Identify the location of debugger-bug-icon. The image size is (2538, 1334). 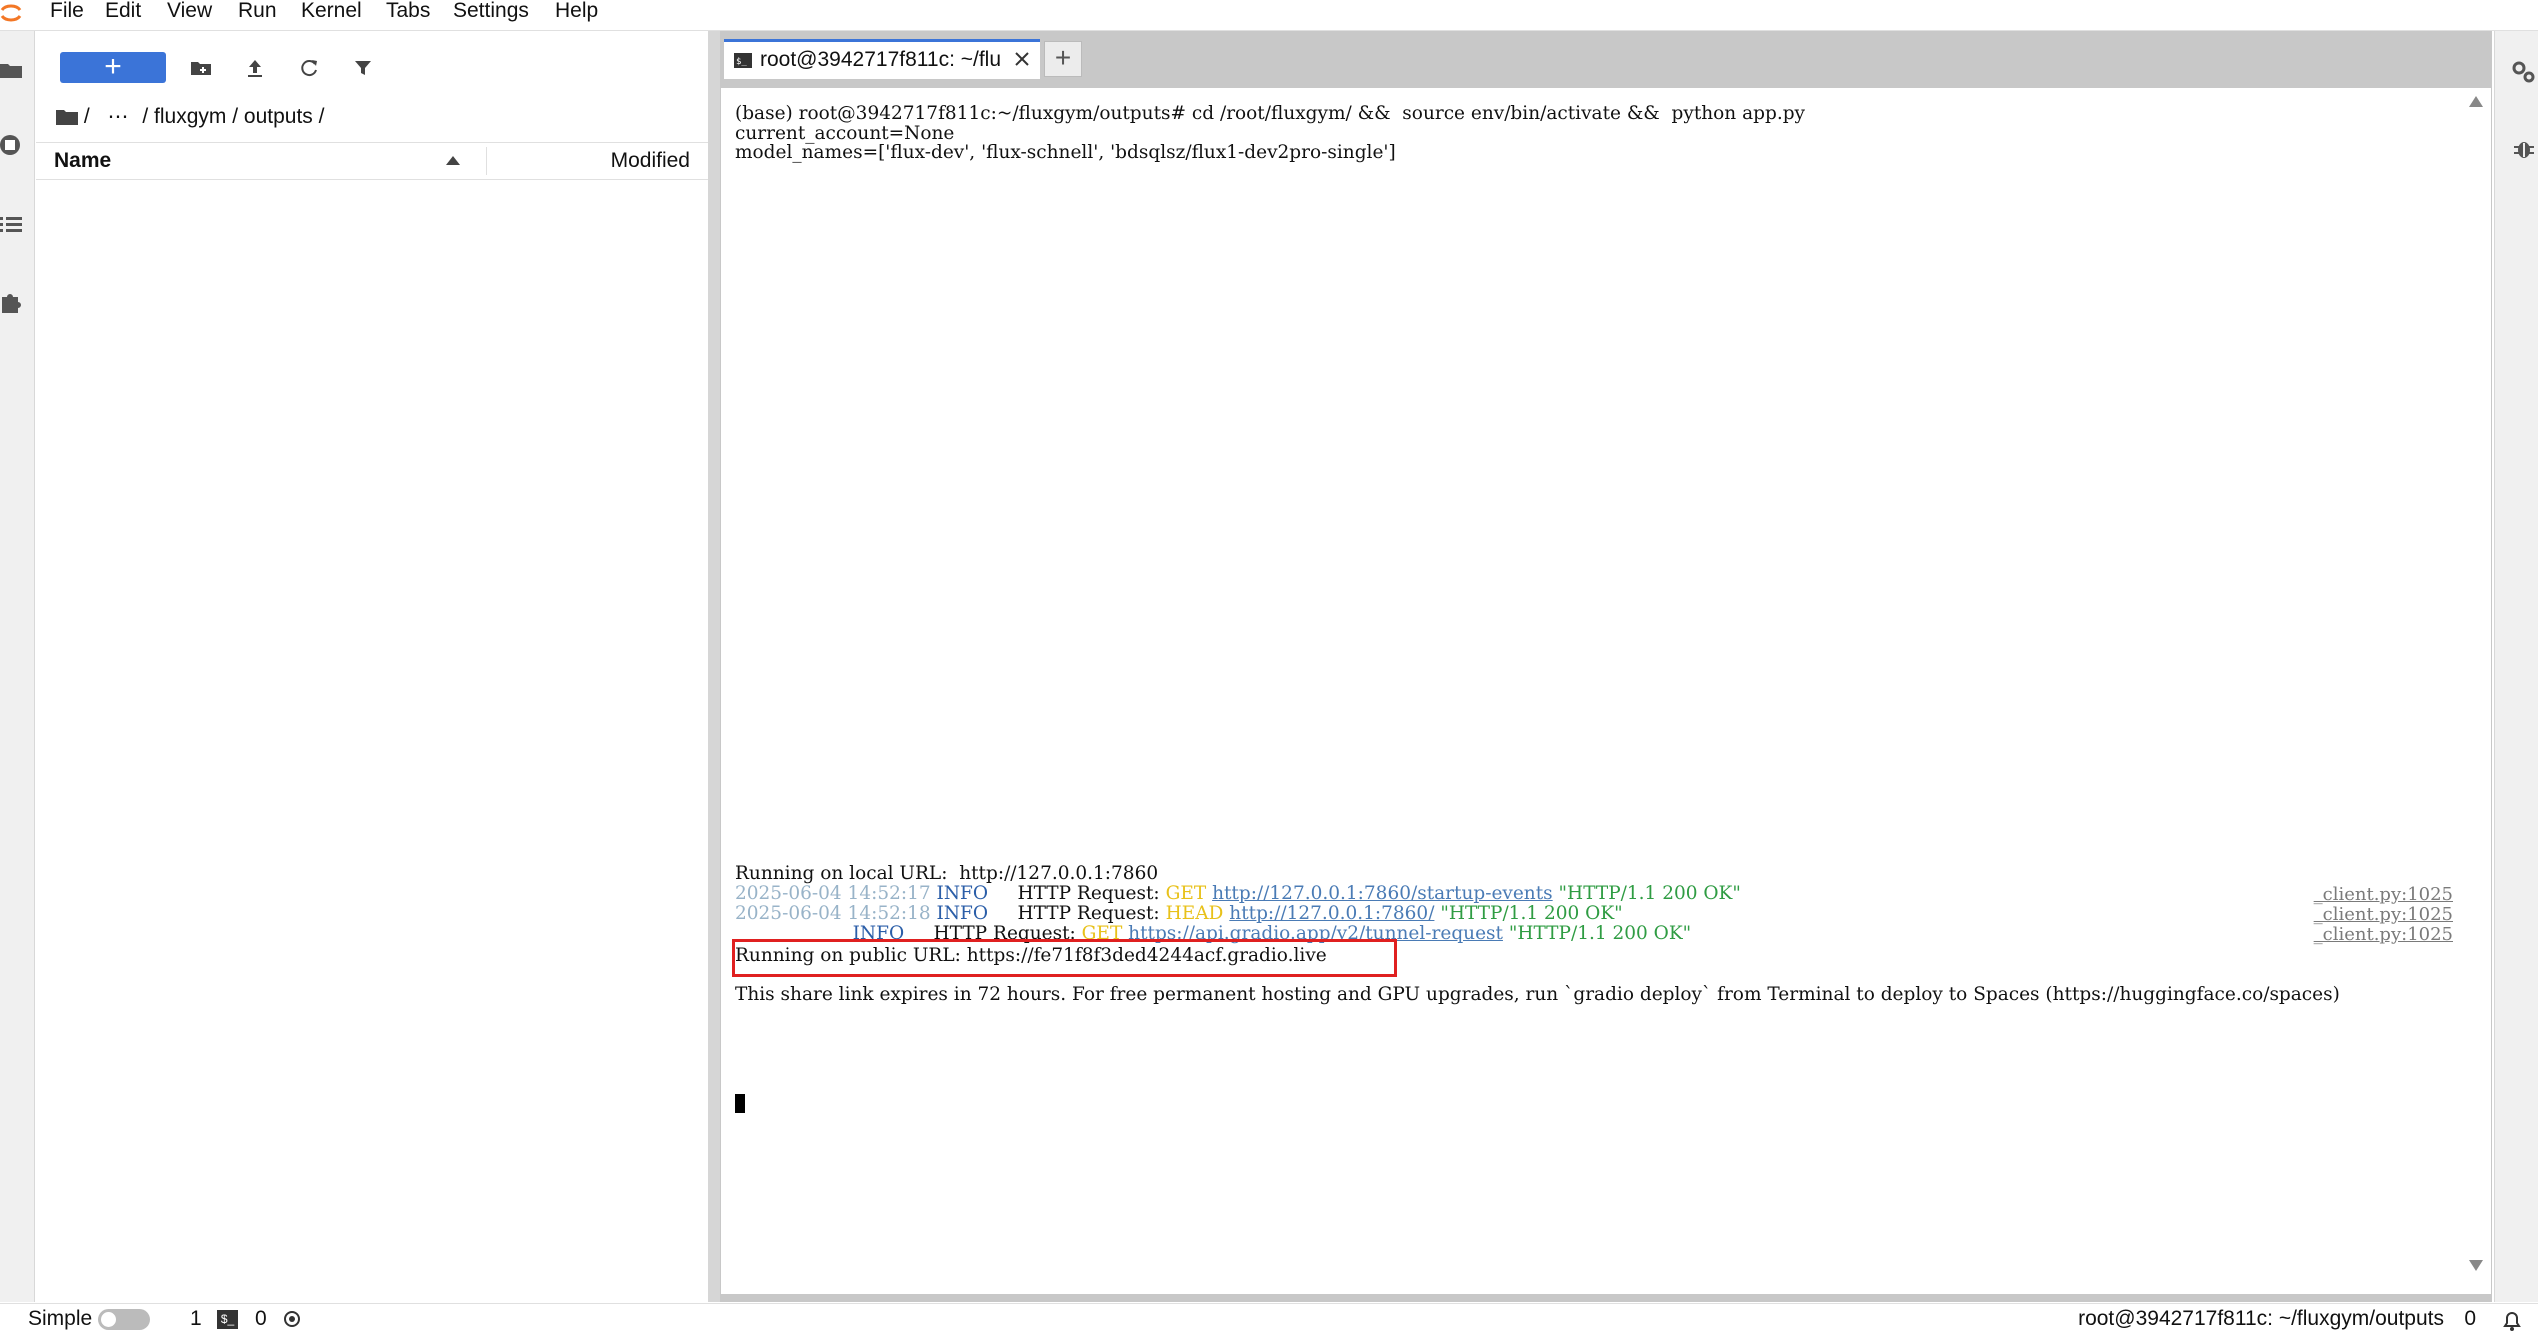
(2524, 148).